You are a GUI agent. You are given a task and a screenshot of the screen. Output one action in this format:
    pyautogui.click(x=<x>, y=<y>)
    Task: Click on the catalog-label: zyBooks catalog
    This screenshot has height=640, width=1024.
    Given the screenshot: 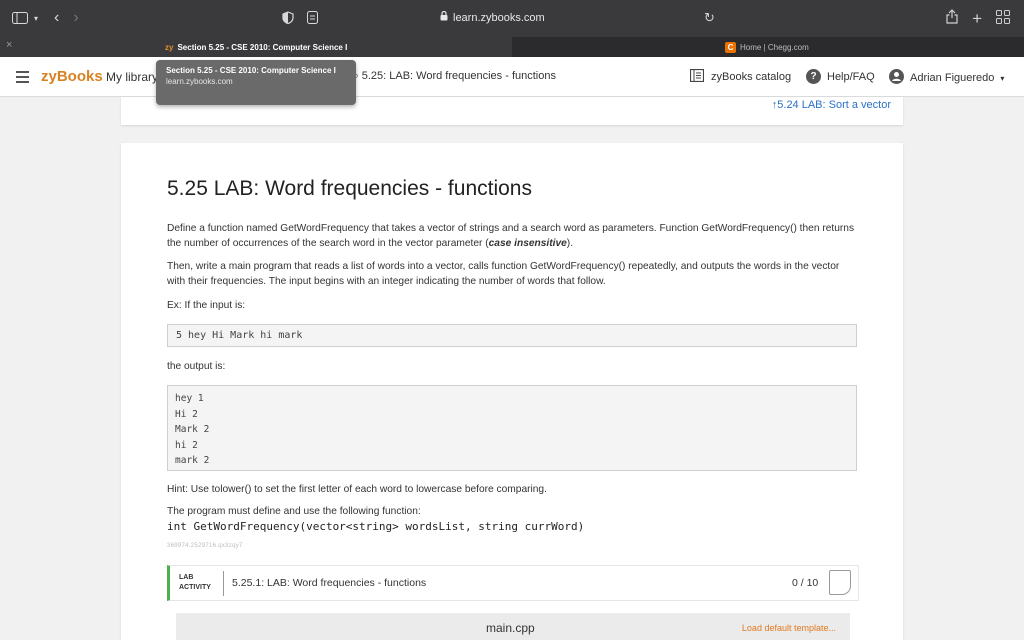 What is the action you would take?
    pyautogui.click(x=751, y=77)
    